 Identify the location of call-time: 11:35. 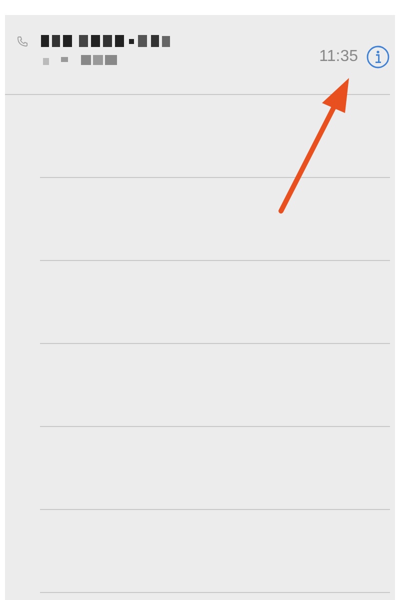
(338, 57).